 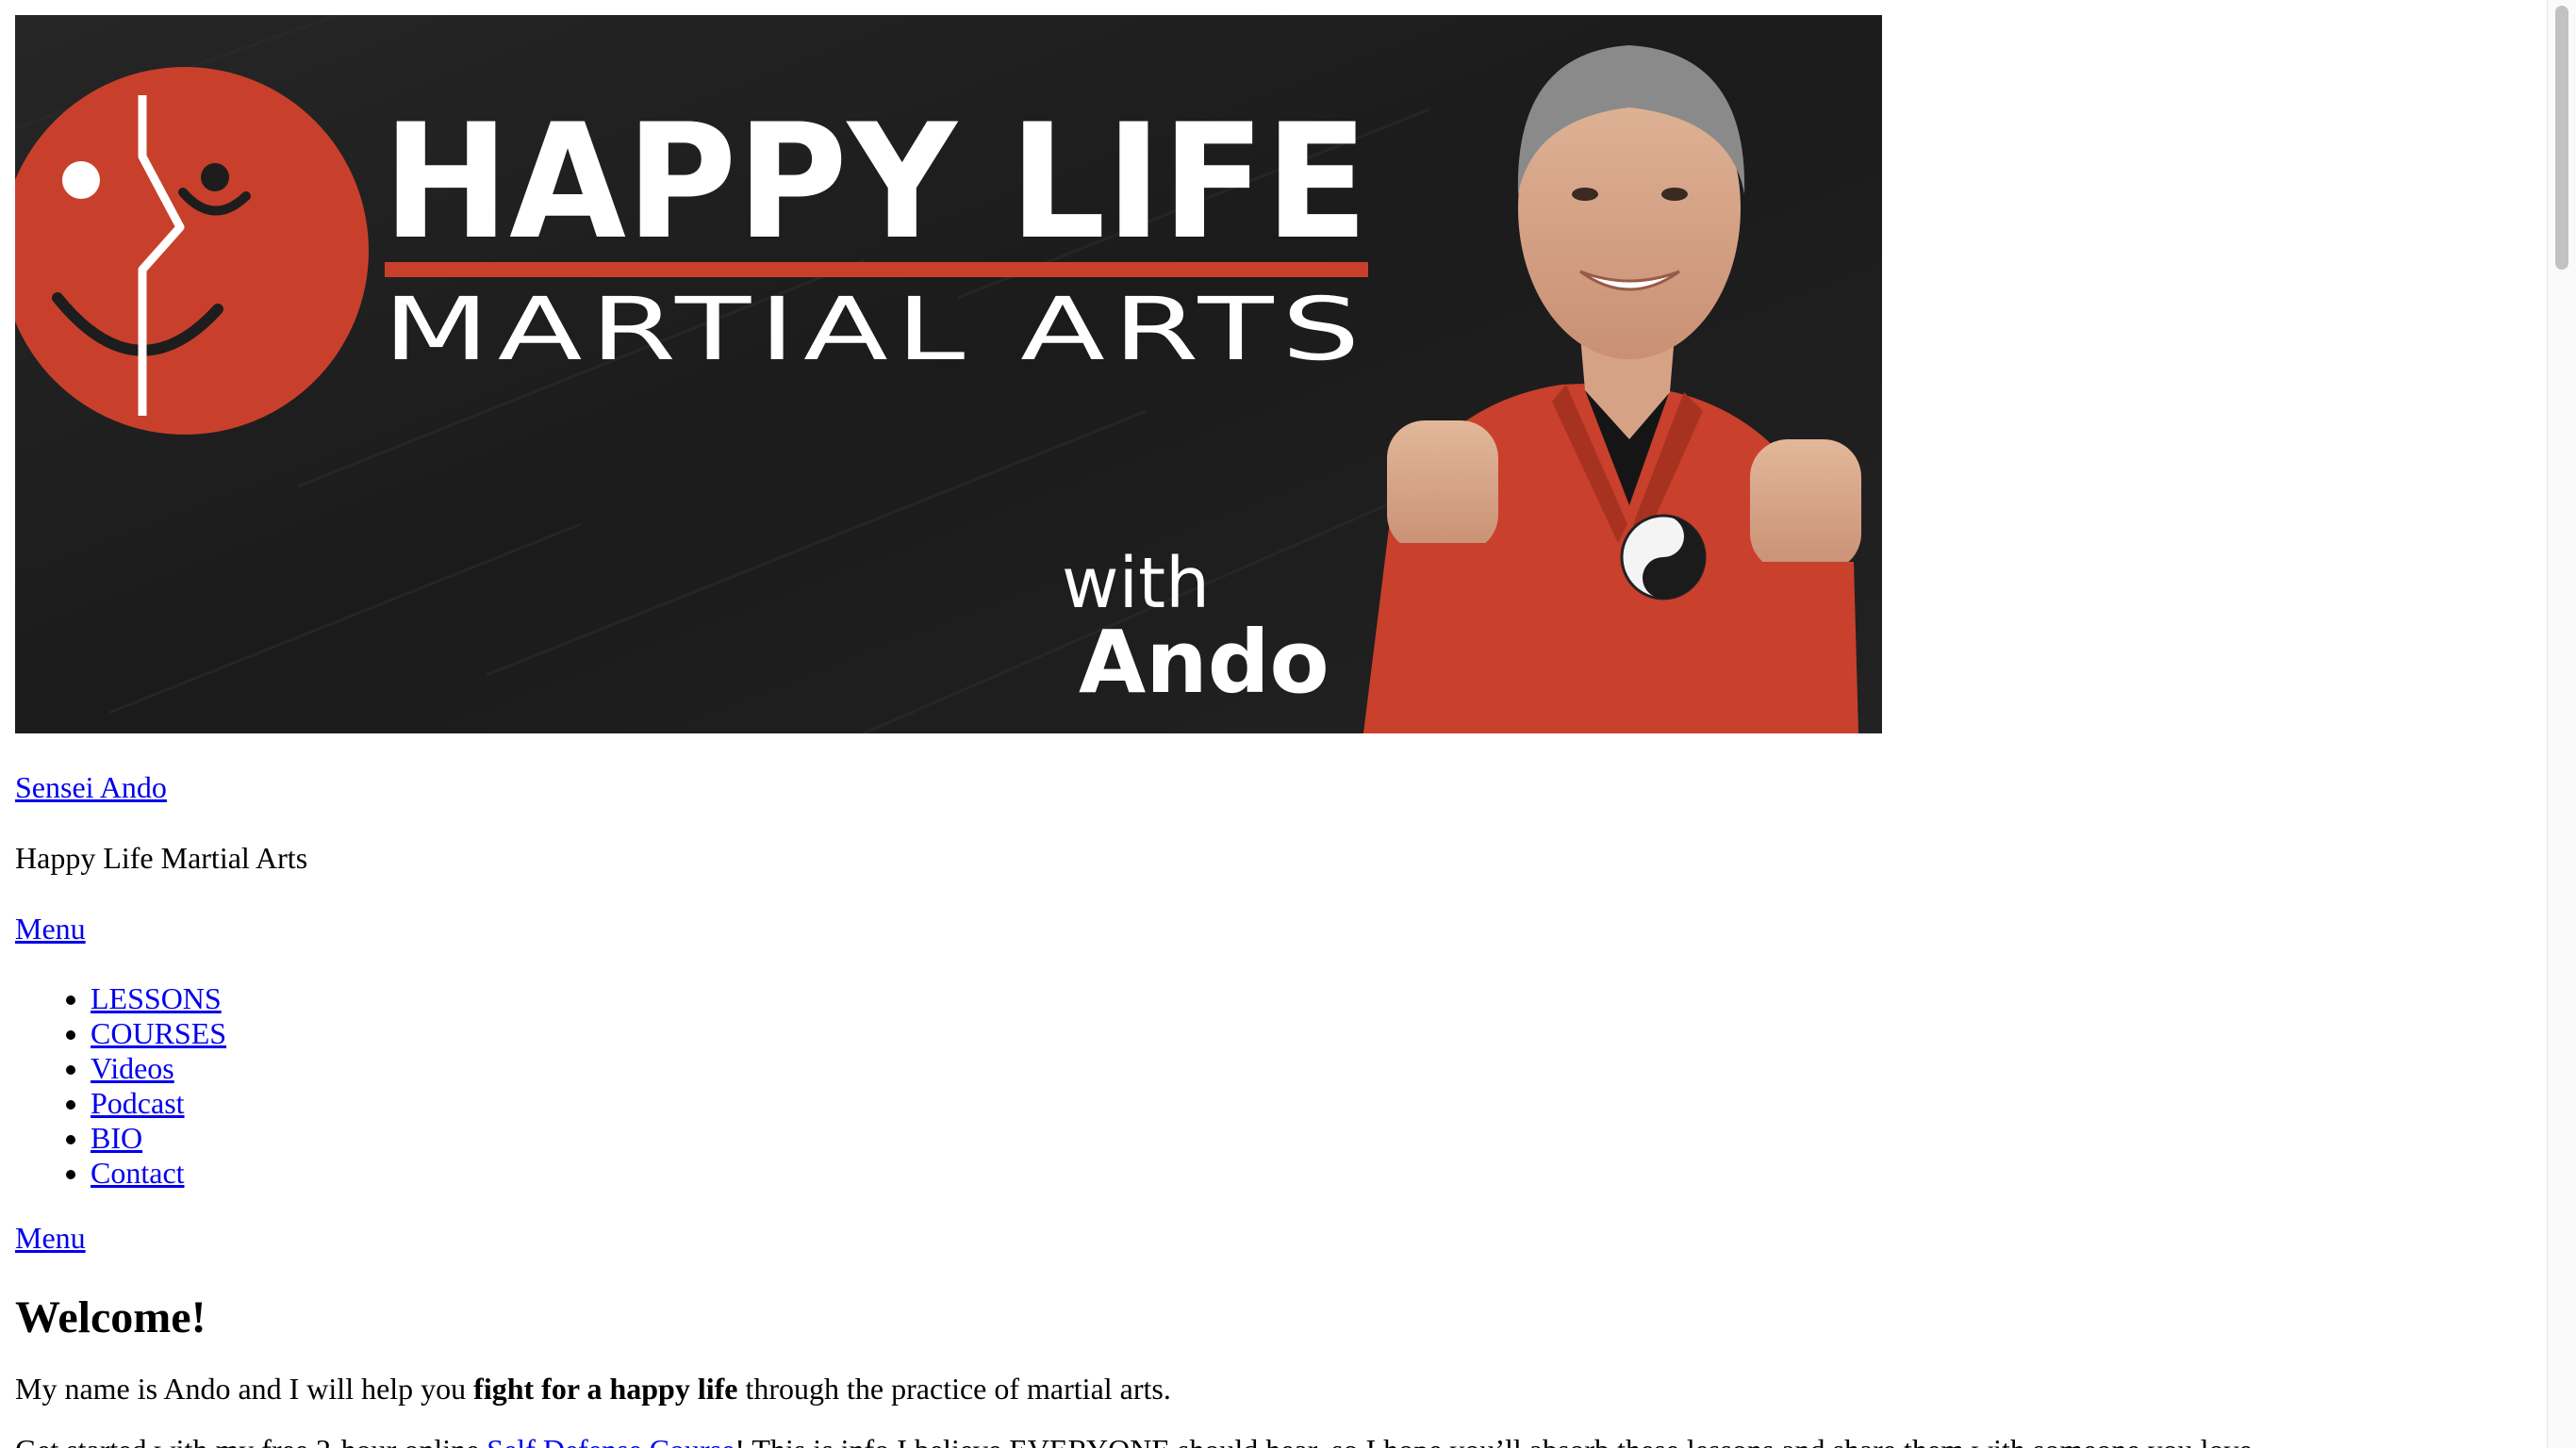 What do you see at coordinates (192, 251) in the screenshot?
I see `brand-logo-icon` at bounding box center [192, 251].